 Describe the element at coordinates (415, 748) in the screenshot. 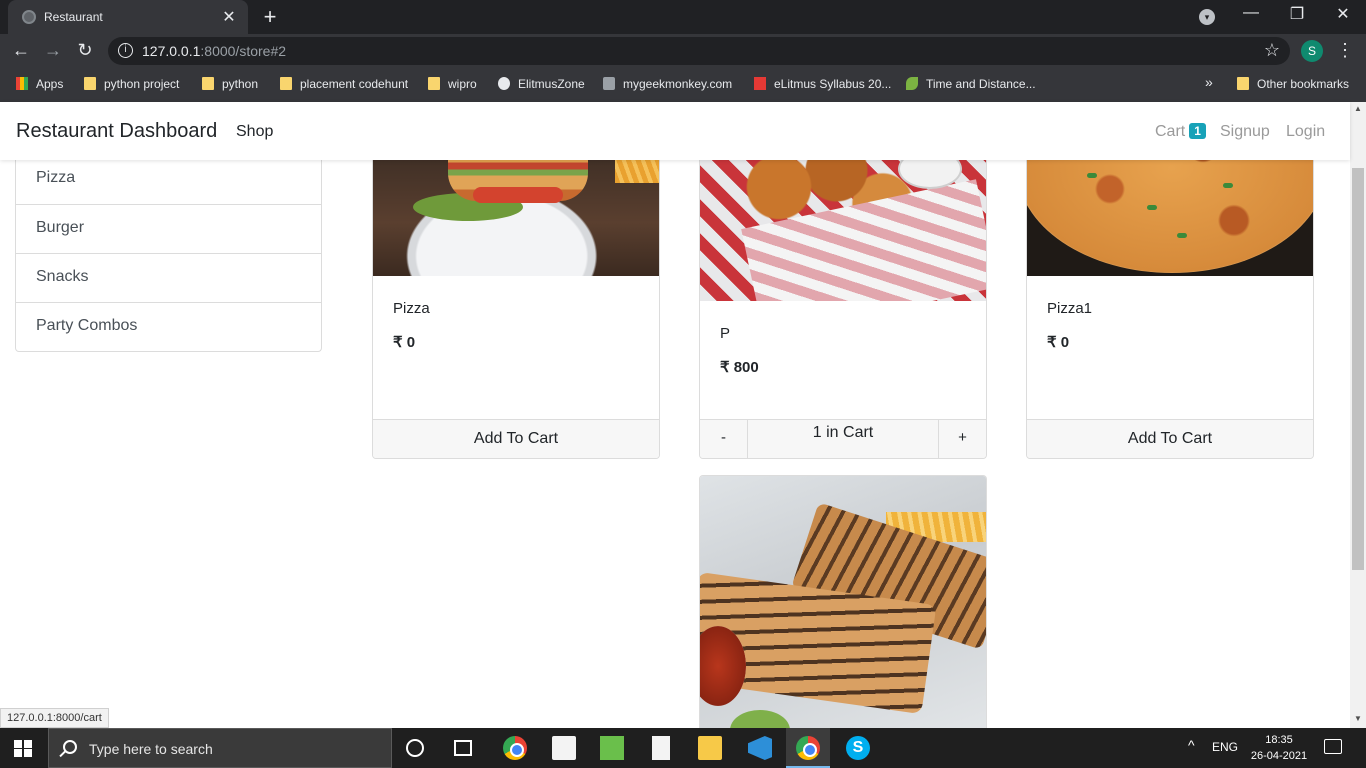

I see `cortana-icon` at that location.